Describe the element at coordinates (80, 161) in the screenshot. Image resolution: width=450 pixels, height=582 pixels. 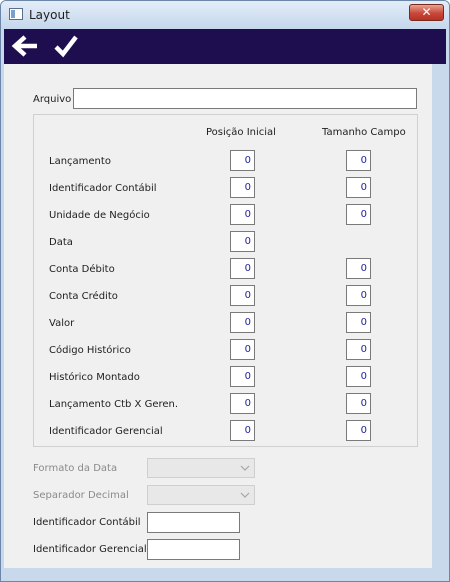
I see `row-label-lancamento: Lançamento` at that location.